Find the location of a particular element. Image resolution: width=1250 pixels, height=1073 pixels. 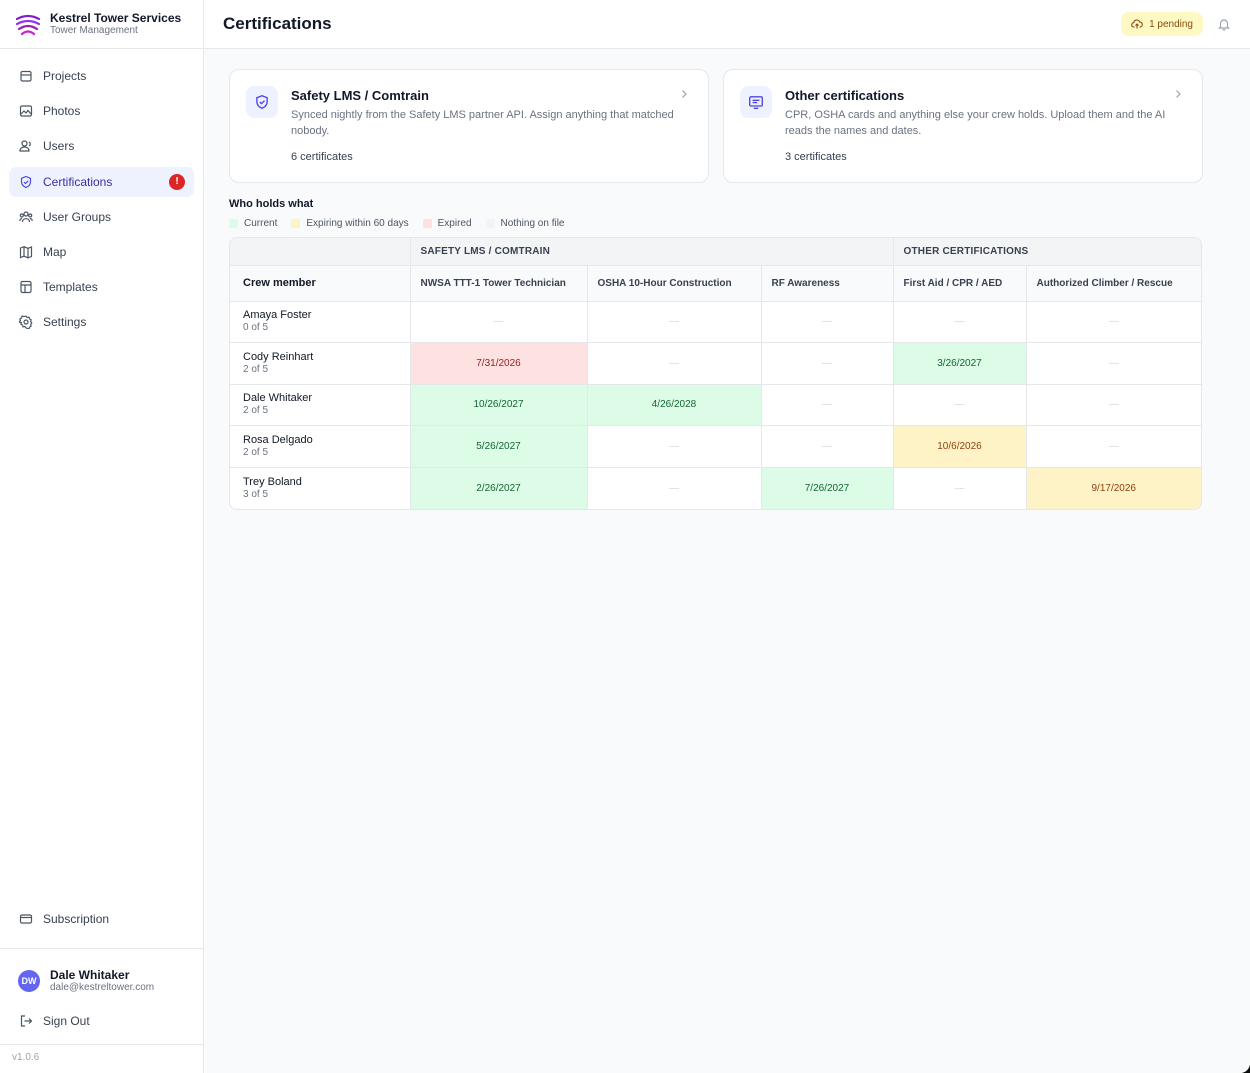

sidebar-item-label: Templates is located at coordinates (70, 287).